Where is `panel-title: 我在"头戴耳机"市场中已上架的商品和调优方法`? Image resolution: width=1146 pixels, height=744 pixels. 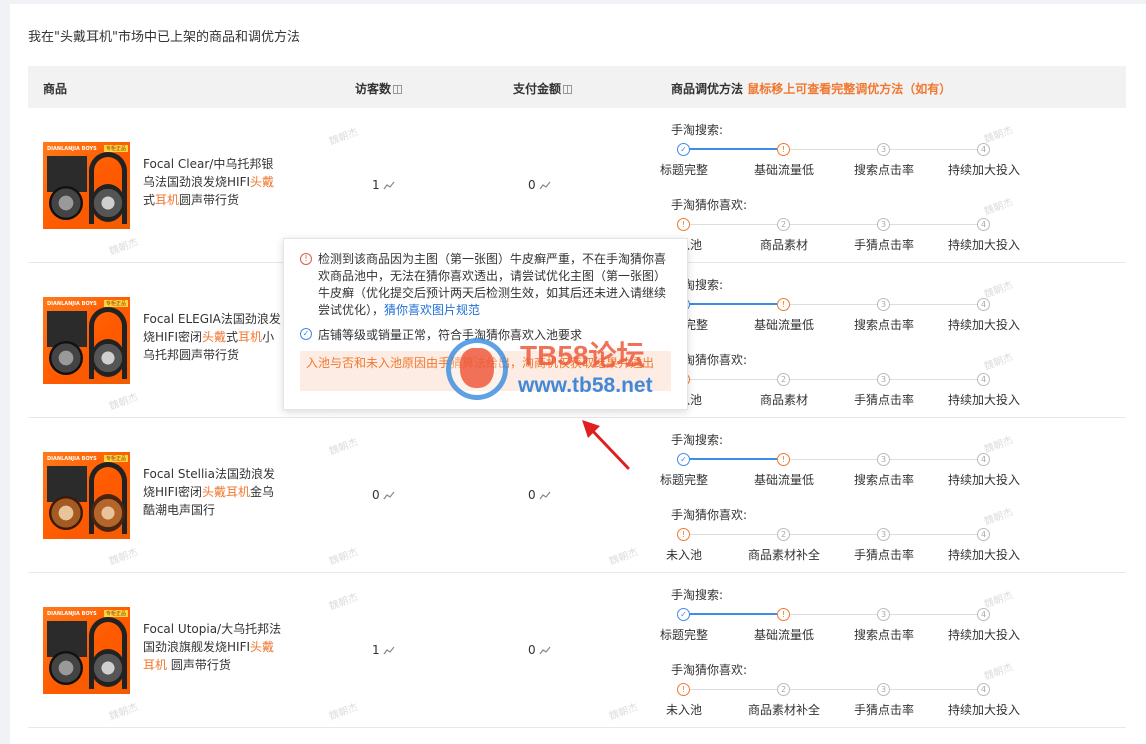
panel-title: 我在"头戴耳机"市场中已上架的商品和调优方法 is located at coordinates (164, 37).